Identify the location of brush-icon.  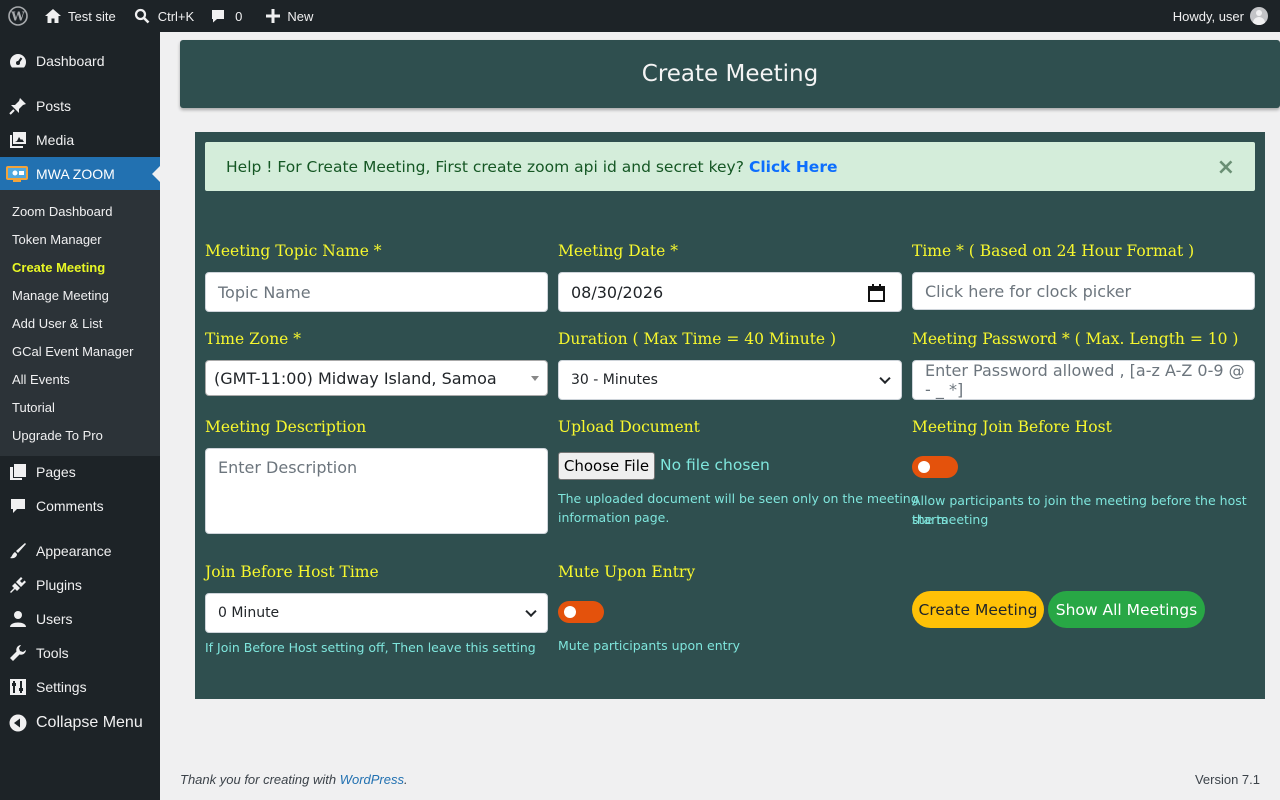
(18, 551).